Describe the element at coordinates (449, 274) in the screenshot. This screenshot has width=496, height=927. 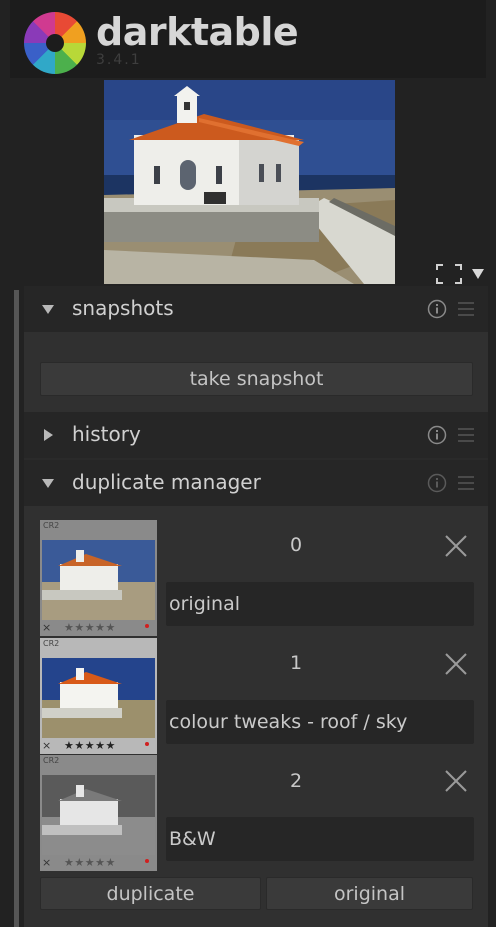
I see `fullscreen-icon` at that location.